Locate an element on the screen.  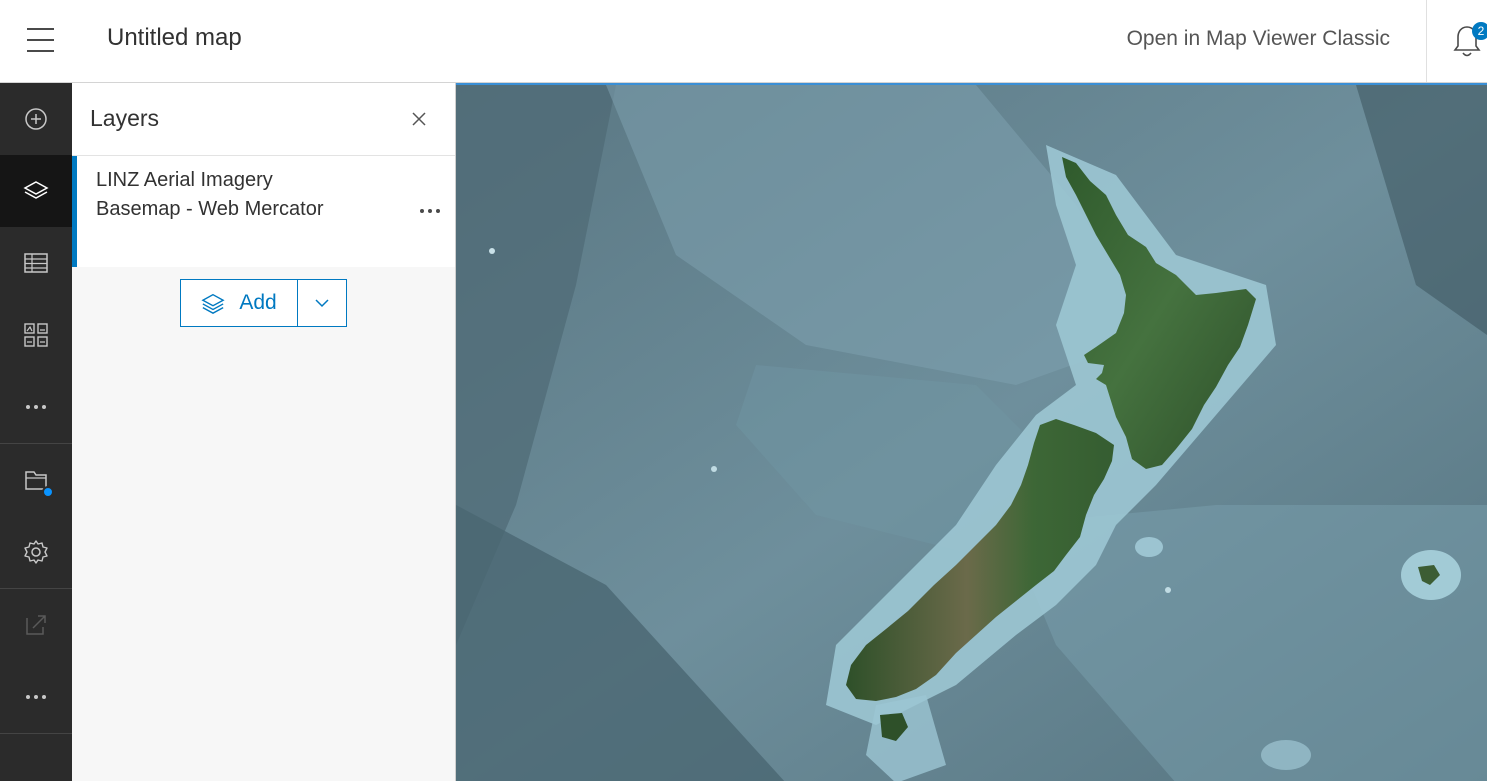
add-layer-label: Add is located at coordinates (258, 302).